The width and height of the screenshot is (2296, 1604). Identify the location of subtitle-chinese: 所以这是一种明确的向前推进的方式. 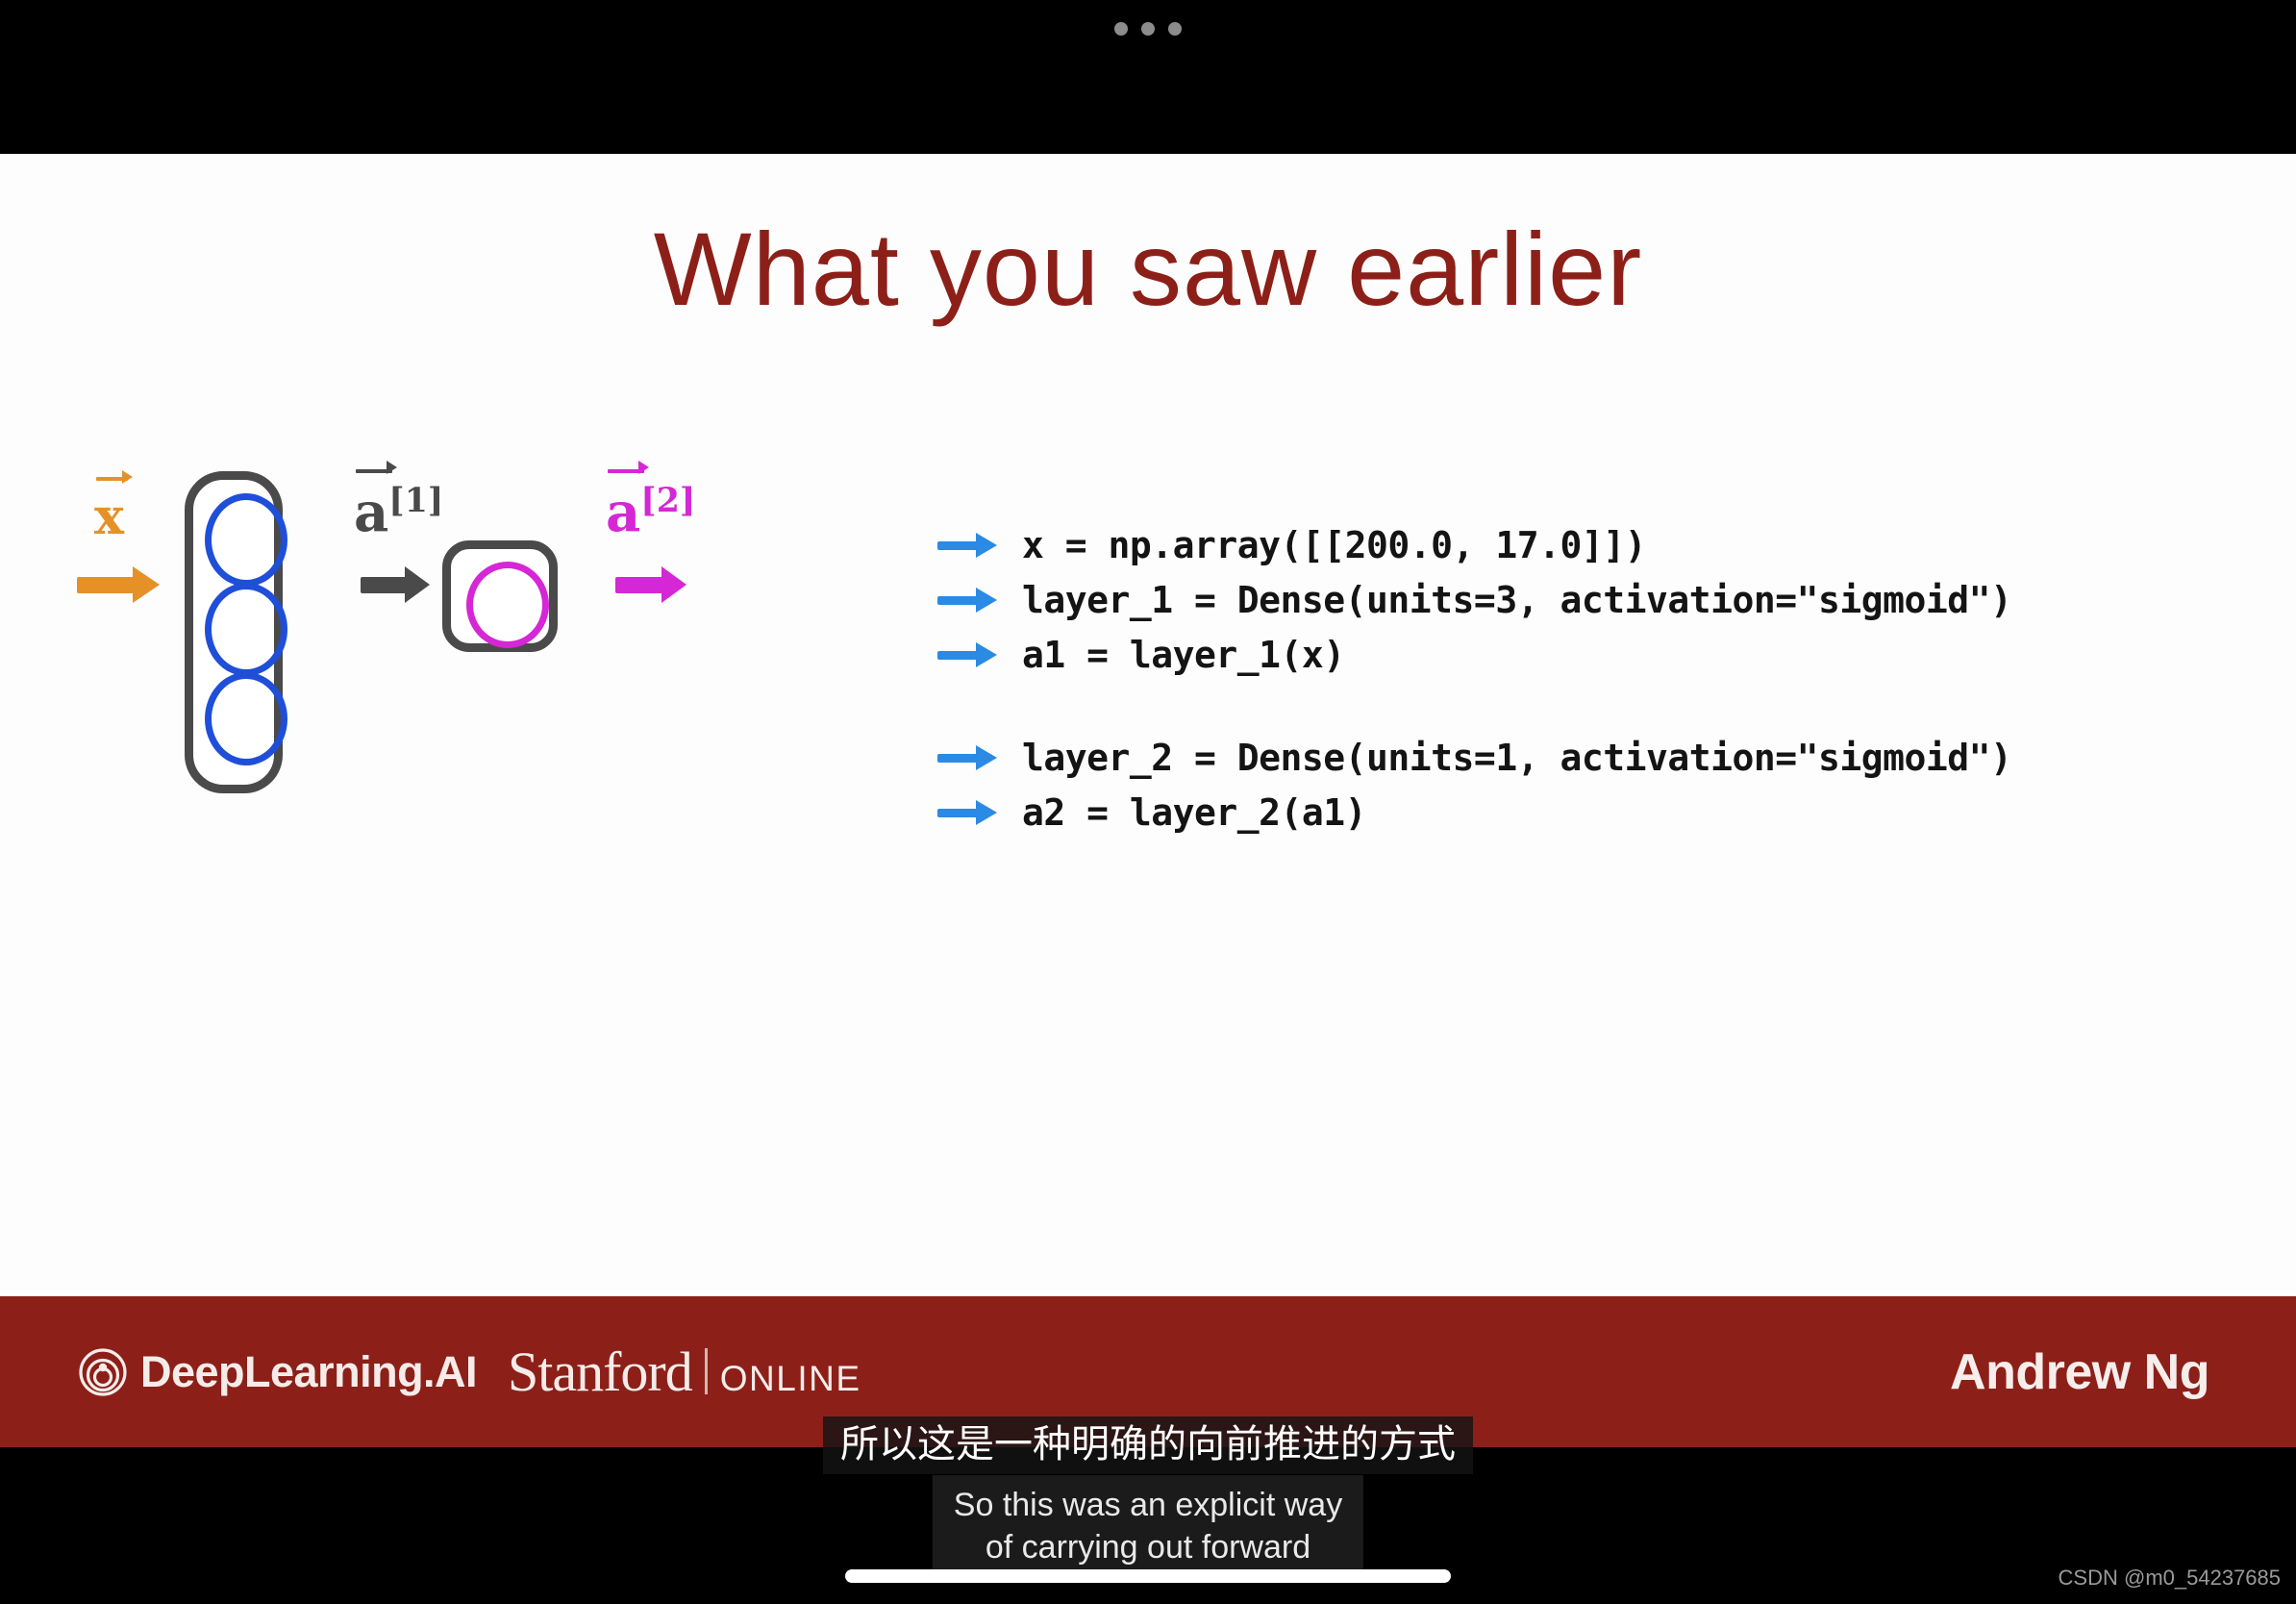
(1148, 1445).